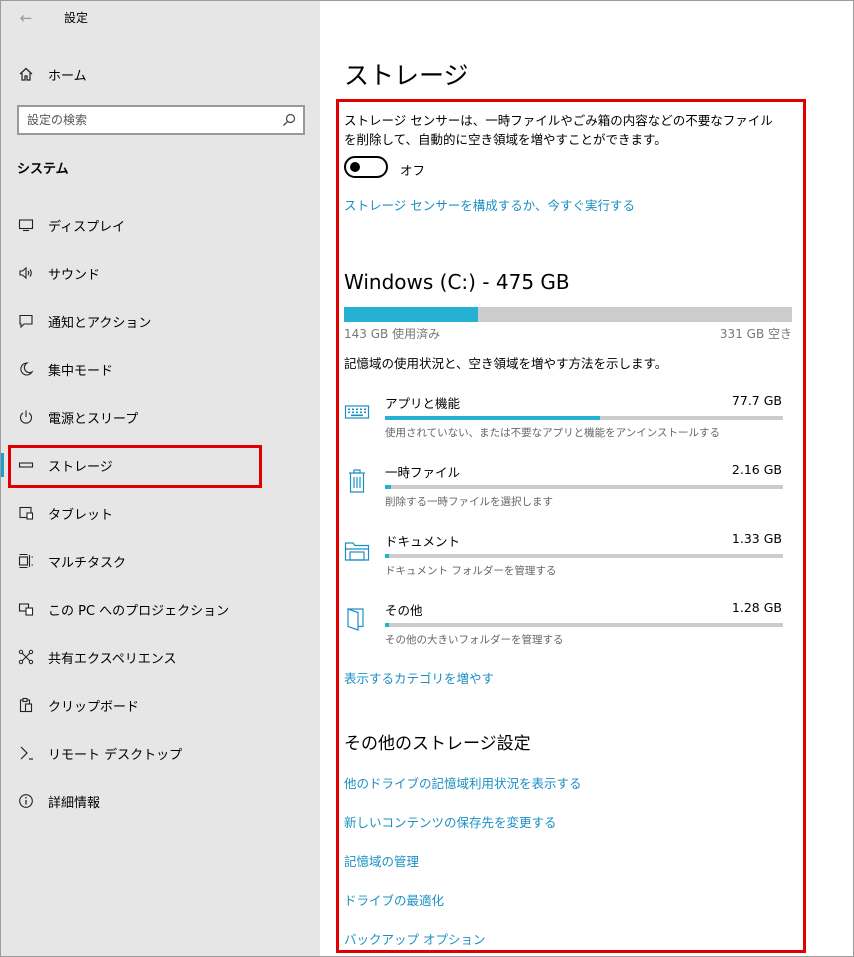  I want to click on highlight-frame-sidebar, so click(135, 466).